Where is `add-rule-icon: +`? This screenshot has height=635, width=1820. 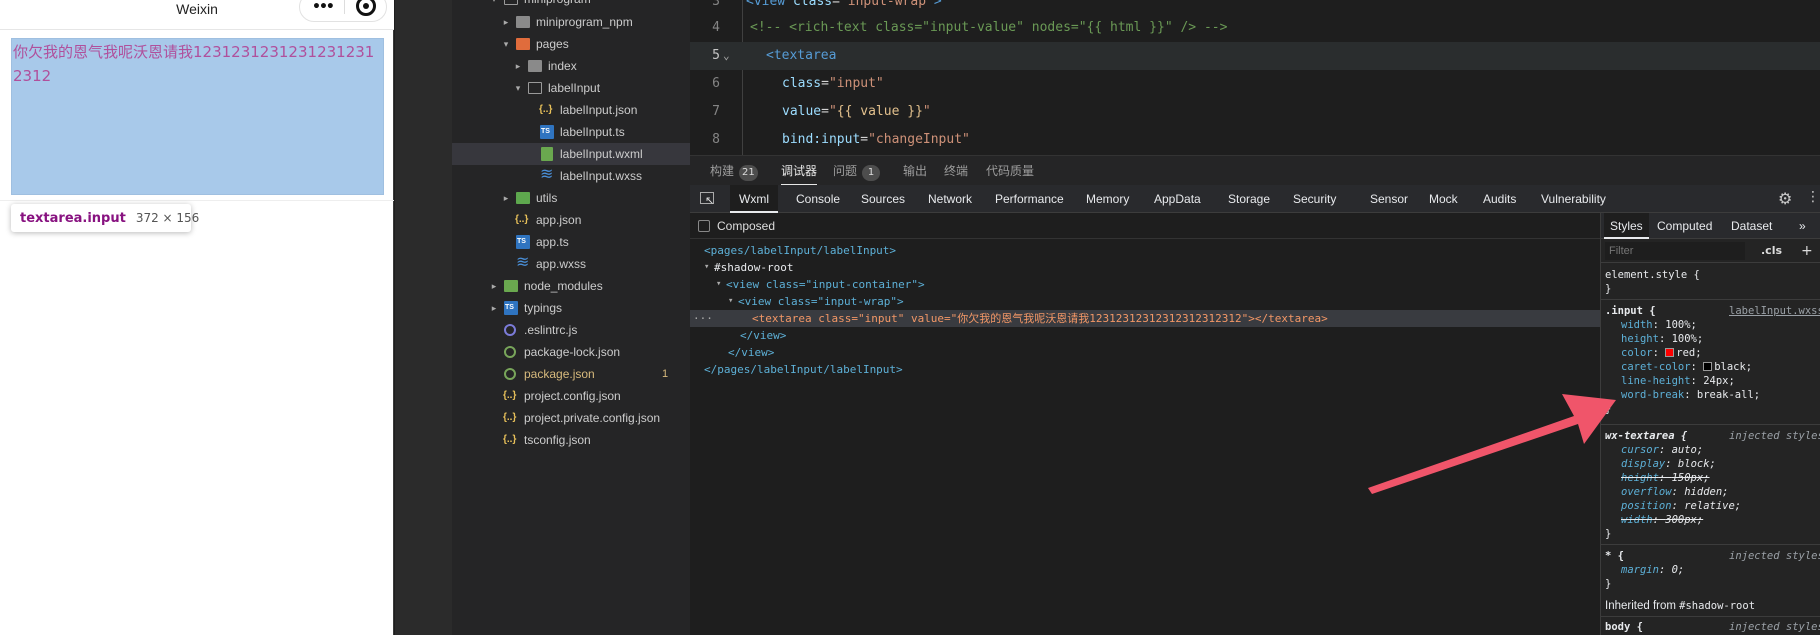
add-rule-icon: + is located at coordinates (1807, 251).